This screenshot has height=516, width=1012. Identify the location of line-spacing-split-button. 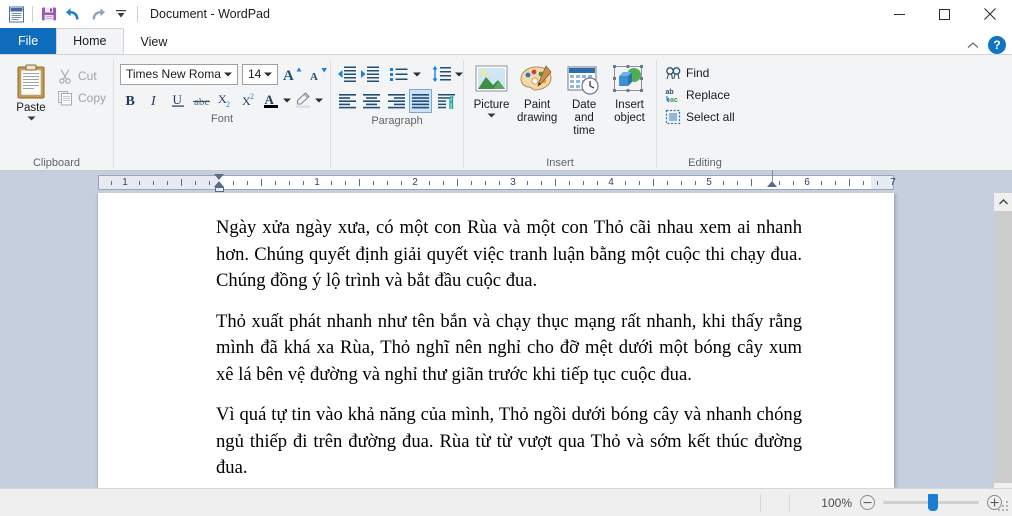
(447, 74).